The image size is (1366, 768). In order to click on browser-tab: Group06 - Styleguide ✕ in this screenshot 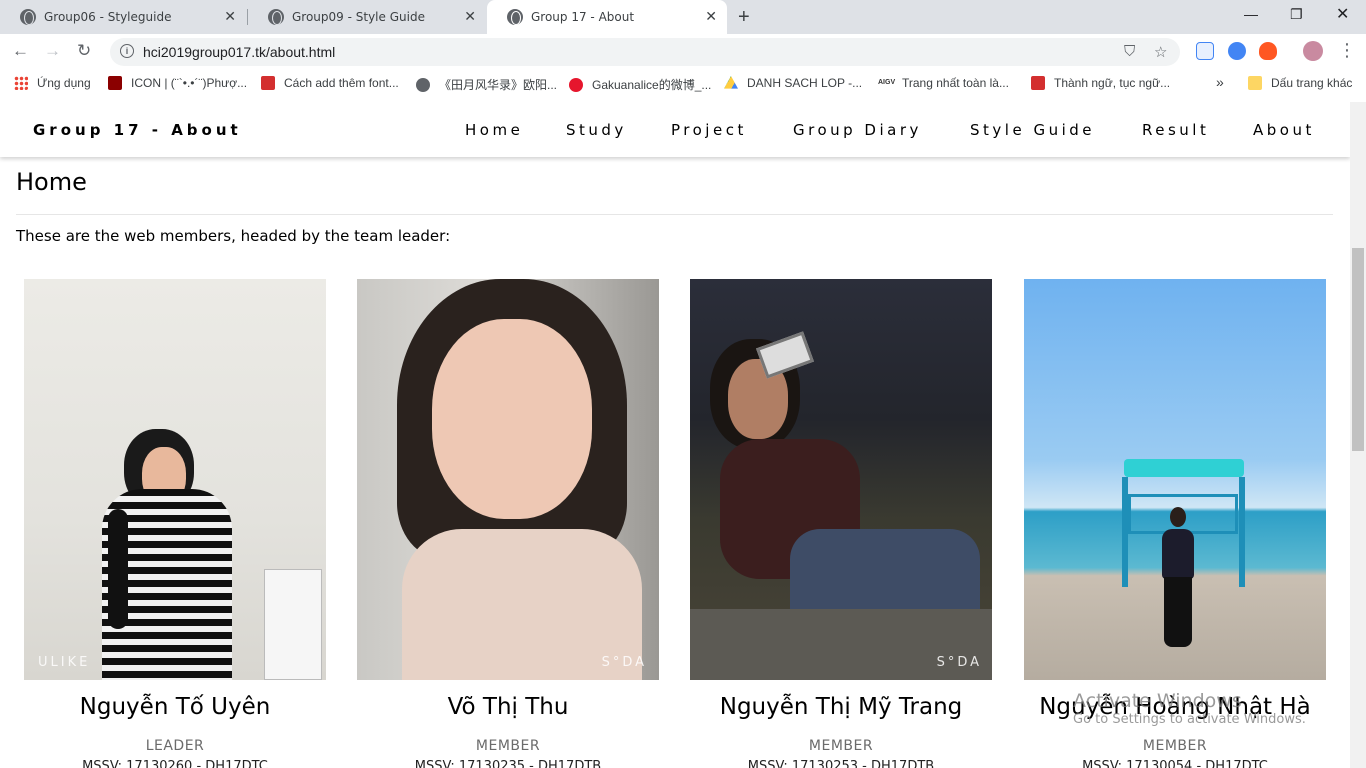, I will do `click(123, 17)`.